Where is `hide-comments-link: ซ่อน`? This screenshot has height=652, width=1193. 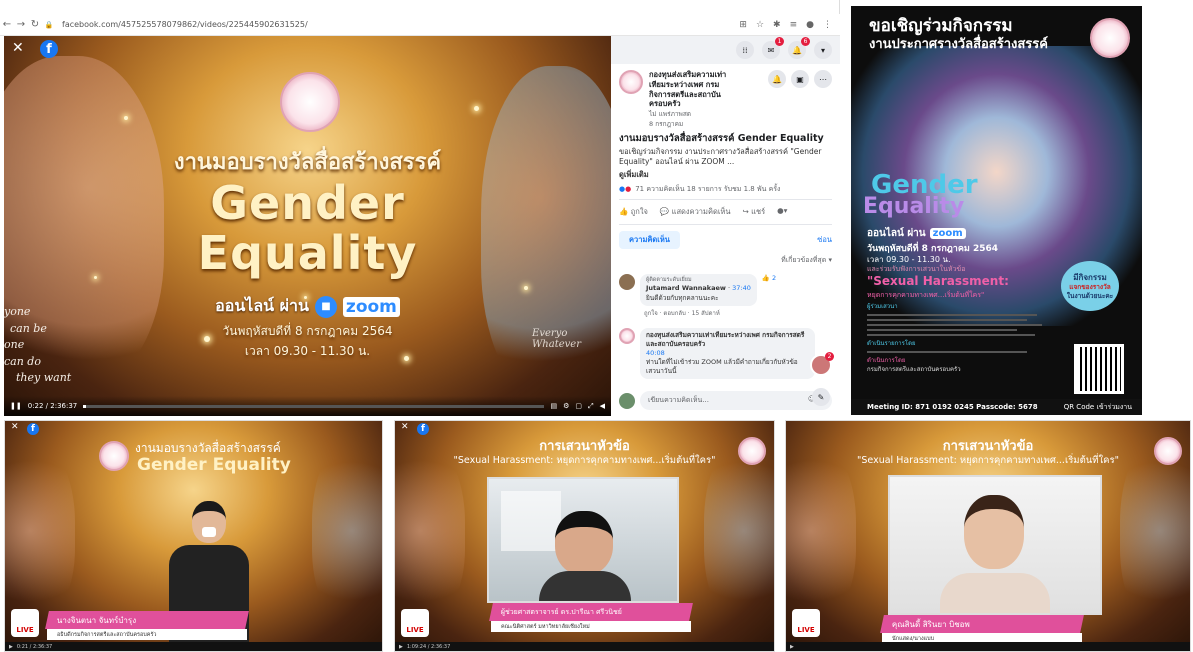
hide-comments-link: ซ่อน is located at coordinates (824, 240).